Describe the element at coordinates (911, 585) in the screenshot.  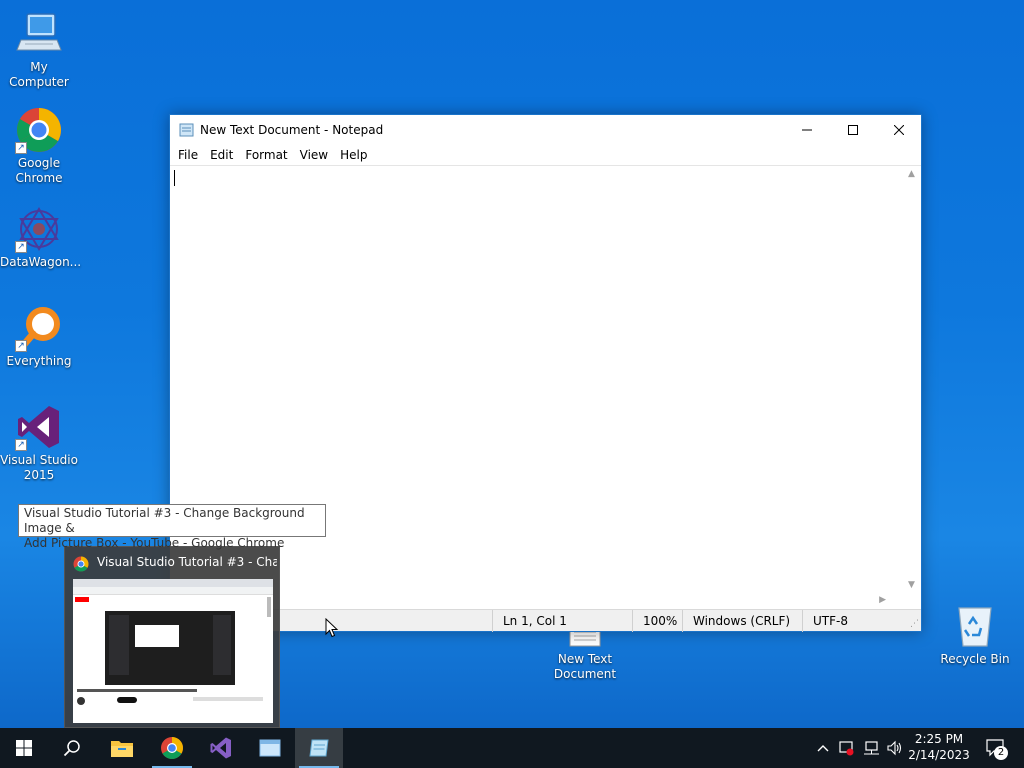
I see `scroll-down-icon: ▼` at that location.